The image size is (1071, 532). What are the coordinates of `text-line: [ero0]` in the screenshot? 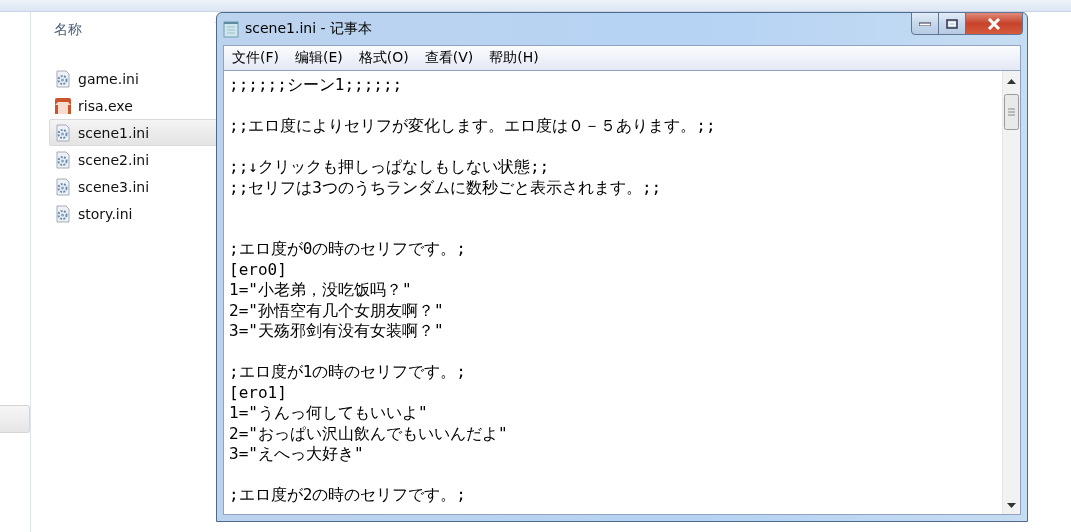 It's located at (258, 269).